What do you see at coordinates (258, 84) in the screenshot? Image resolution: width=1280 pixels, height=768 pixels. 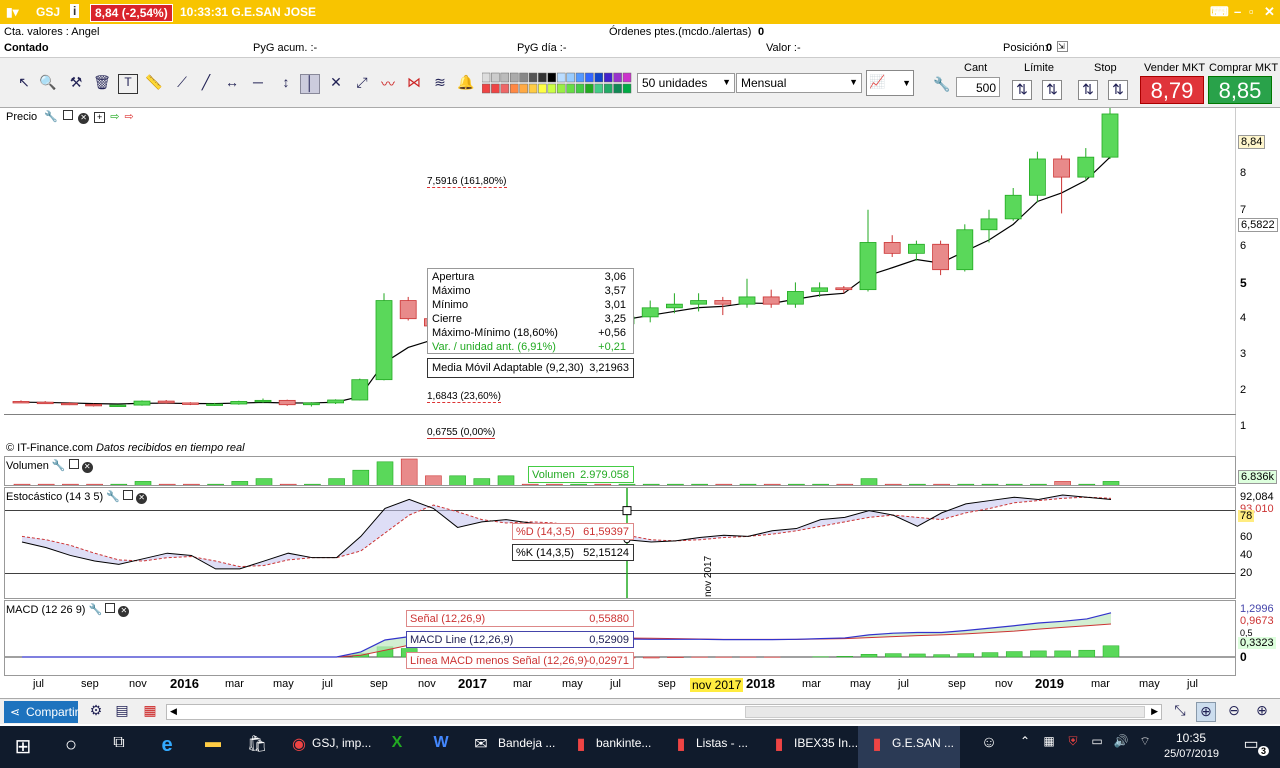 I see `horizontal-line-icon: ─` at bounding box center [258, 84].